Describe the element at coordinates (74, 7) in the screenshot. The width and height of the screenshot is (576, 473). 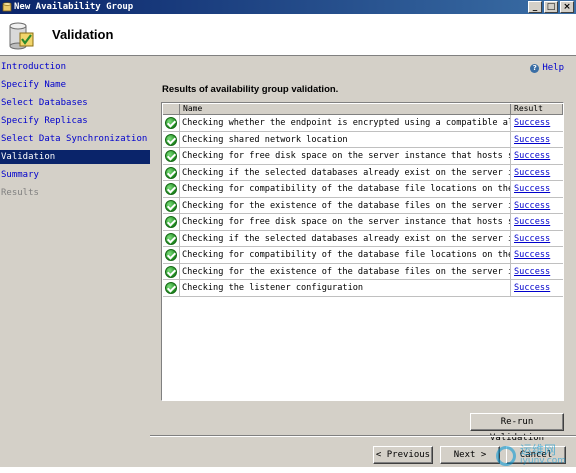
I see `window-title: New Availability Group` at that location.